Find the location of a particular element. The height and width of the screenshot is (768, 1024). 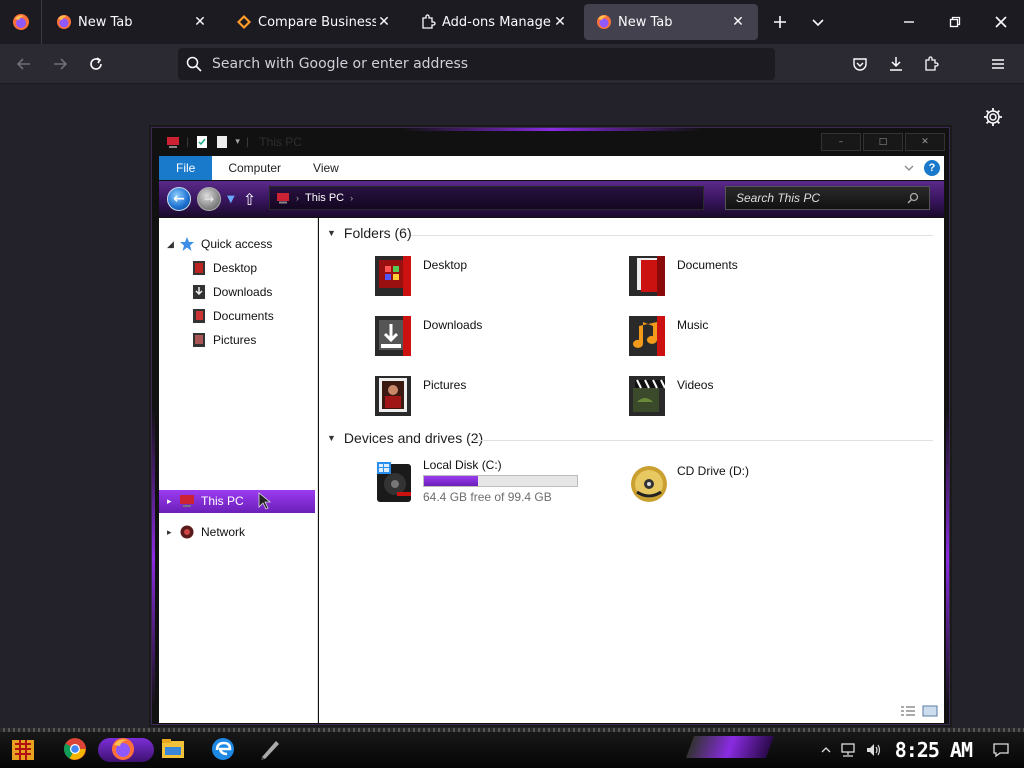

folder-name: Desktop is located at coordinates (445, 265).